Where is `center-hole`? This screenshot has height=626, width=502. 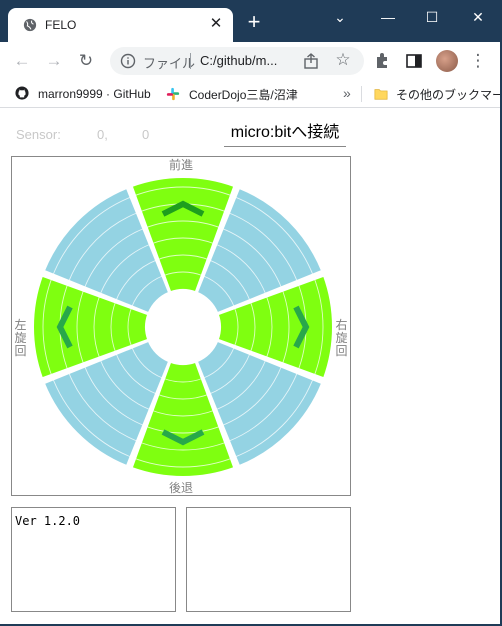
center-hole is located at coordinates (183, 327).